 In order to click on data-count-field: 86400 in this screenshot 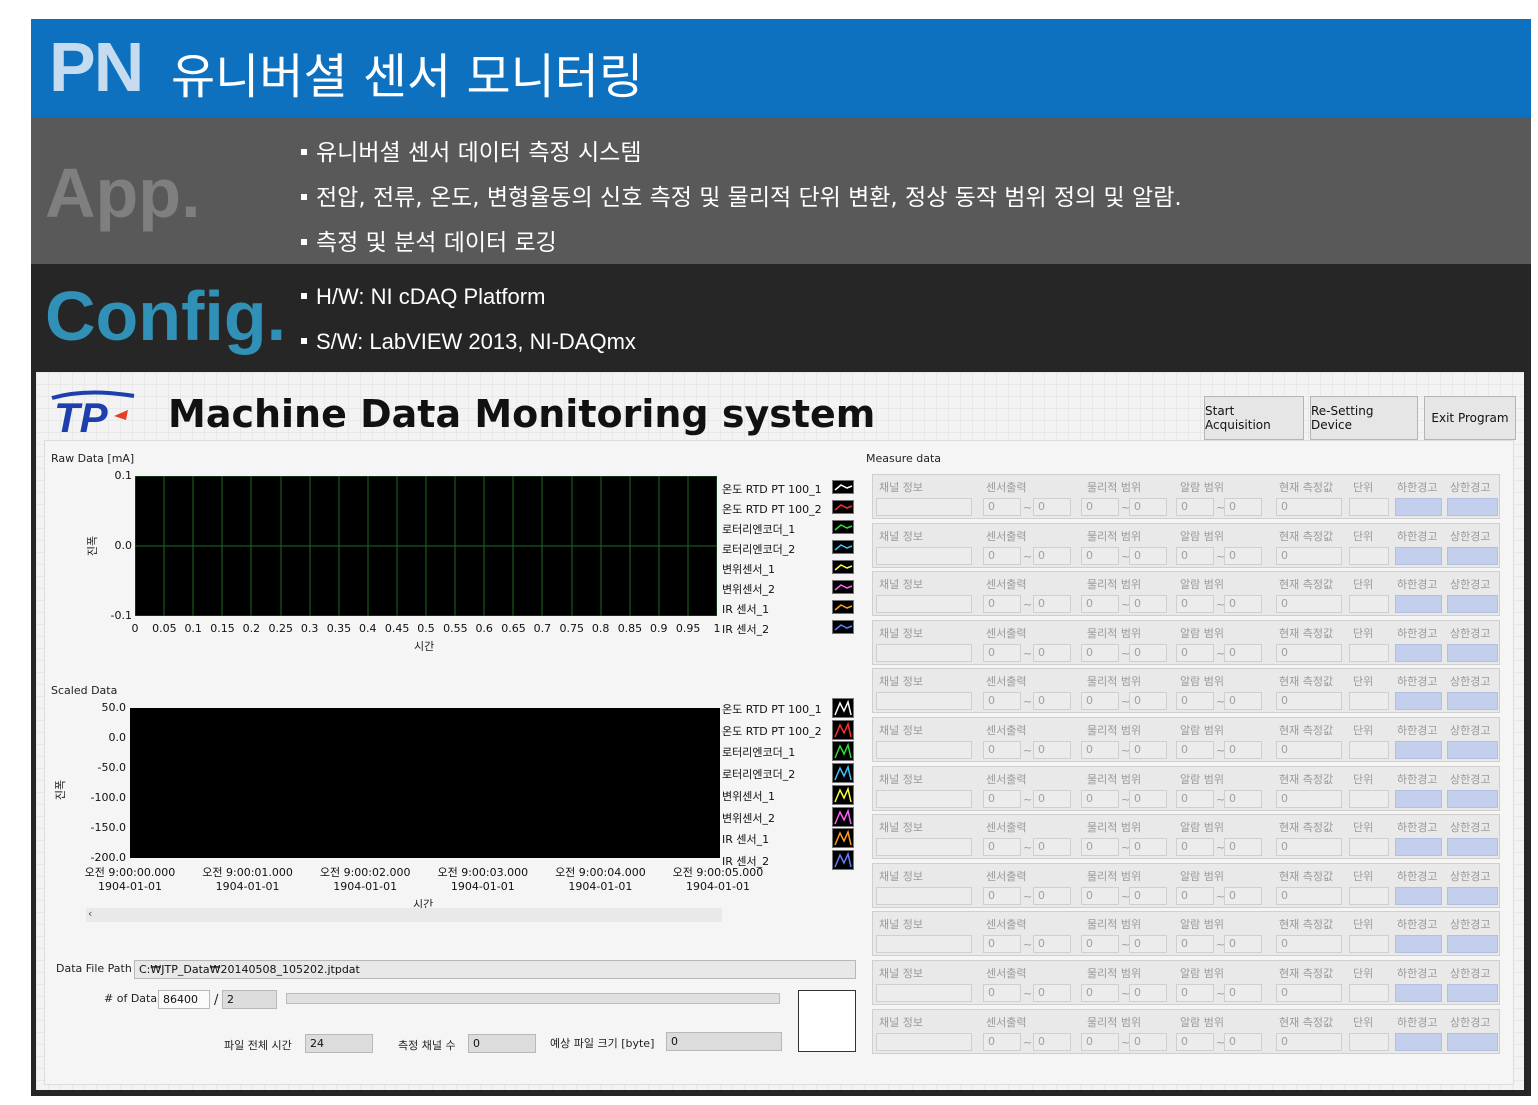, I will do `click(184, 999)`.